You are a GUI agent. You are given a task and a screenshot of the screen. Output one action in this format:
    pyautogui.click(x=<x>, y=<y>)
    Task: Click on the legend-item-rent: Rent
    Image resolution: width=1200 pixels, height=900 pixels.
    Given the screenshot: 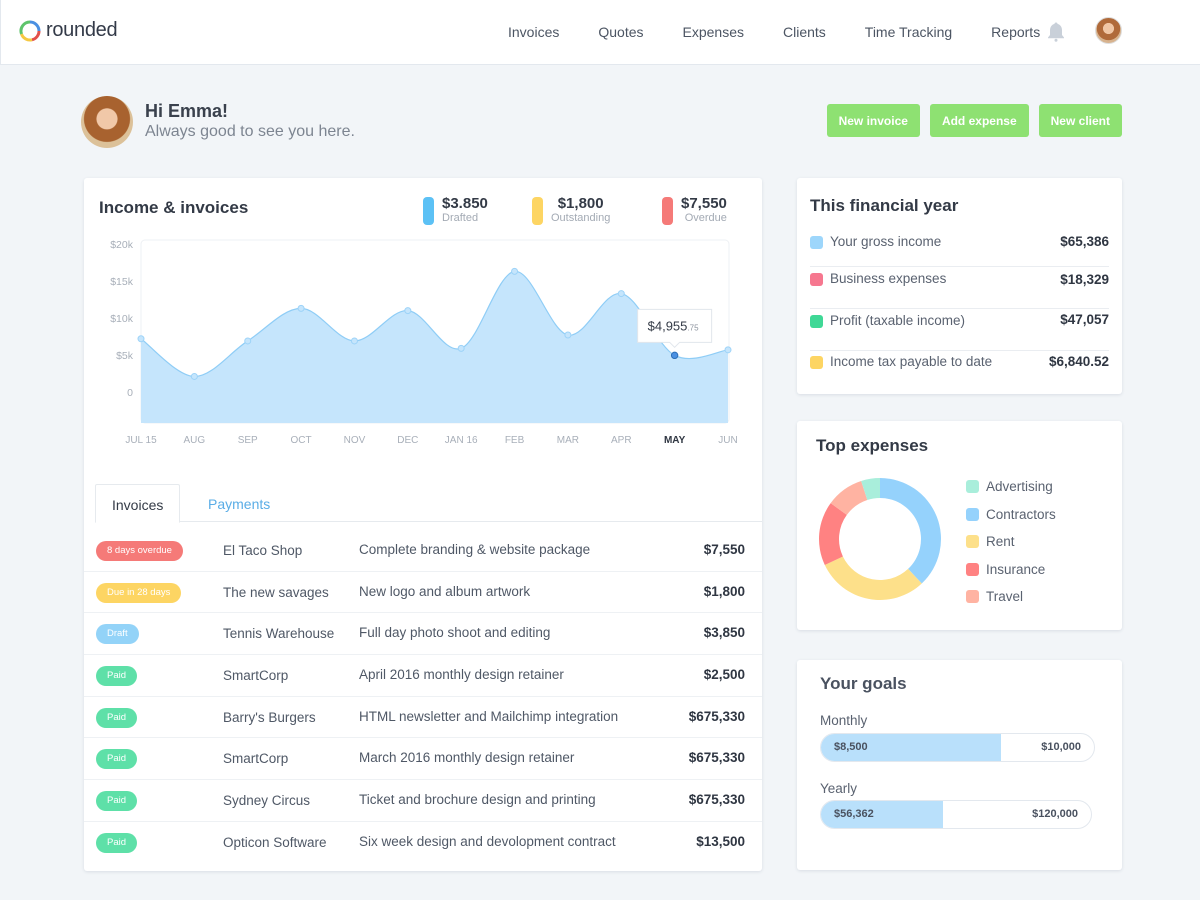 What is the action you would take?
    pyautogui.click(x=1011, y=542)
    